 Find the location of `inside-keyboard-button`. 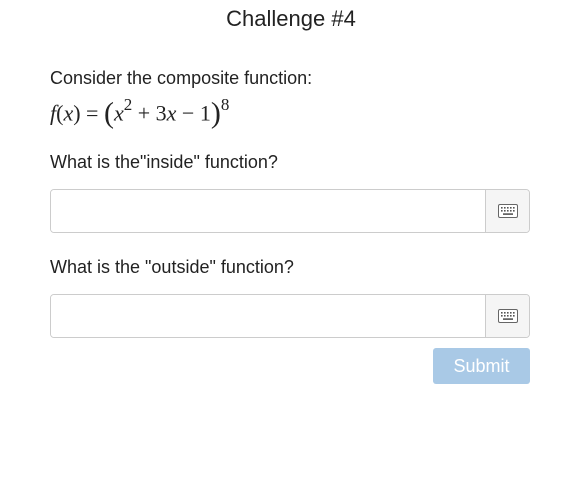

inside-keyboard-button is located at coordinates (507, 211).